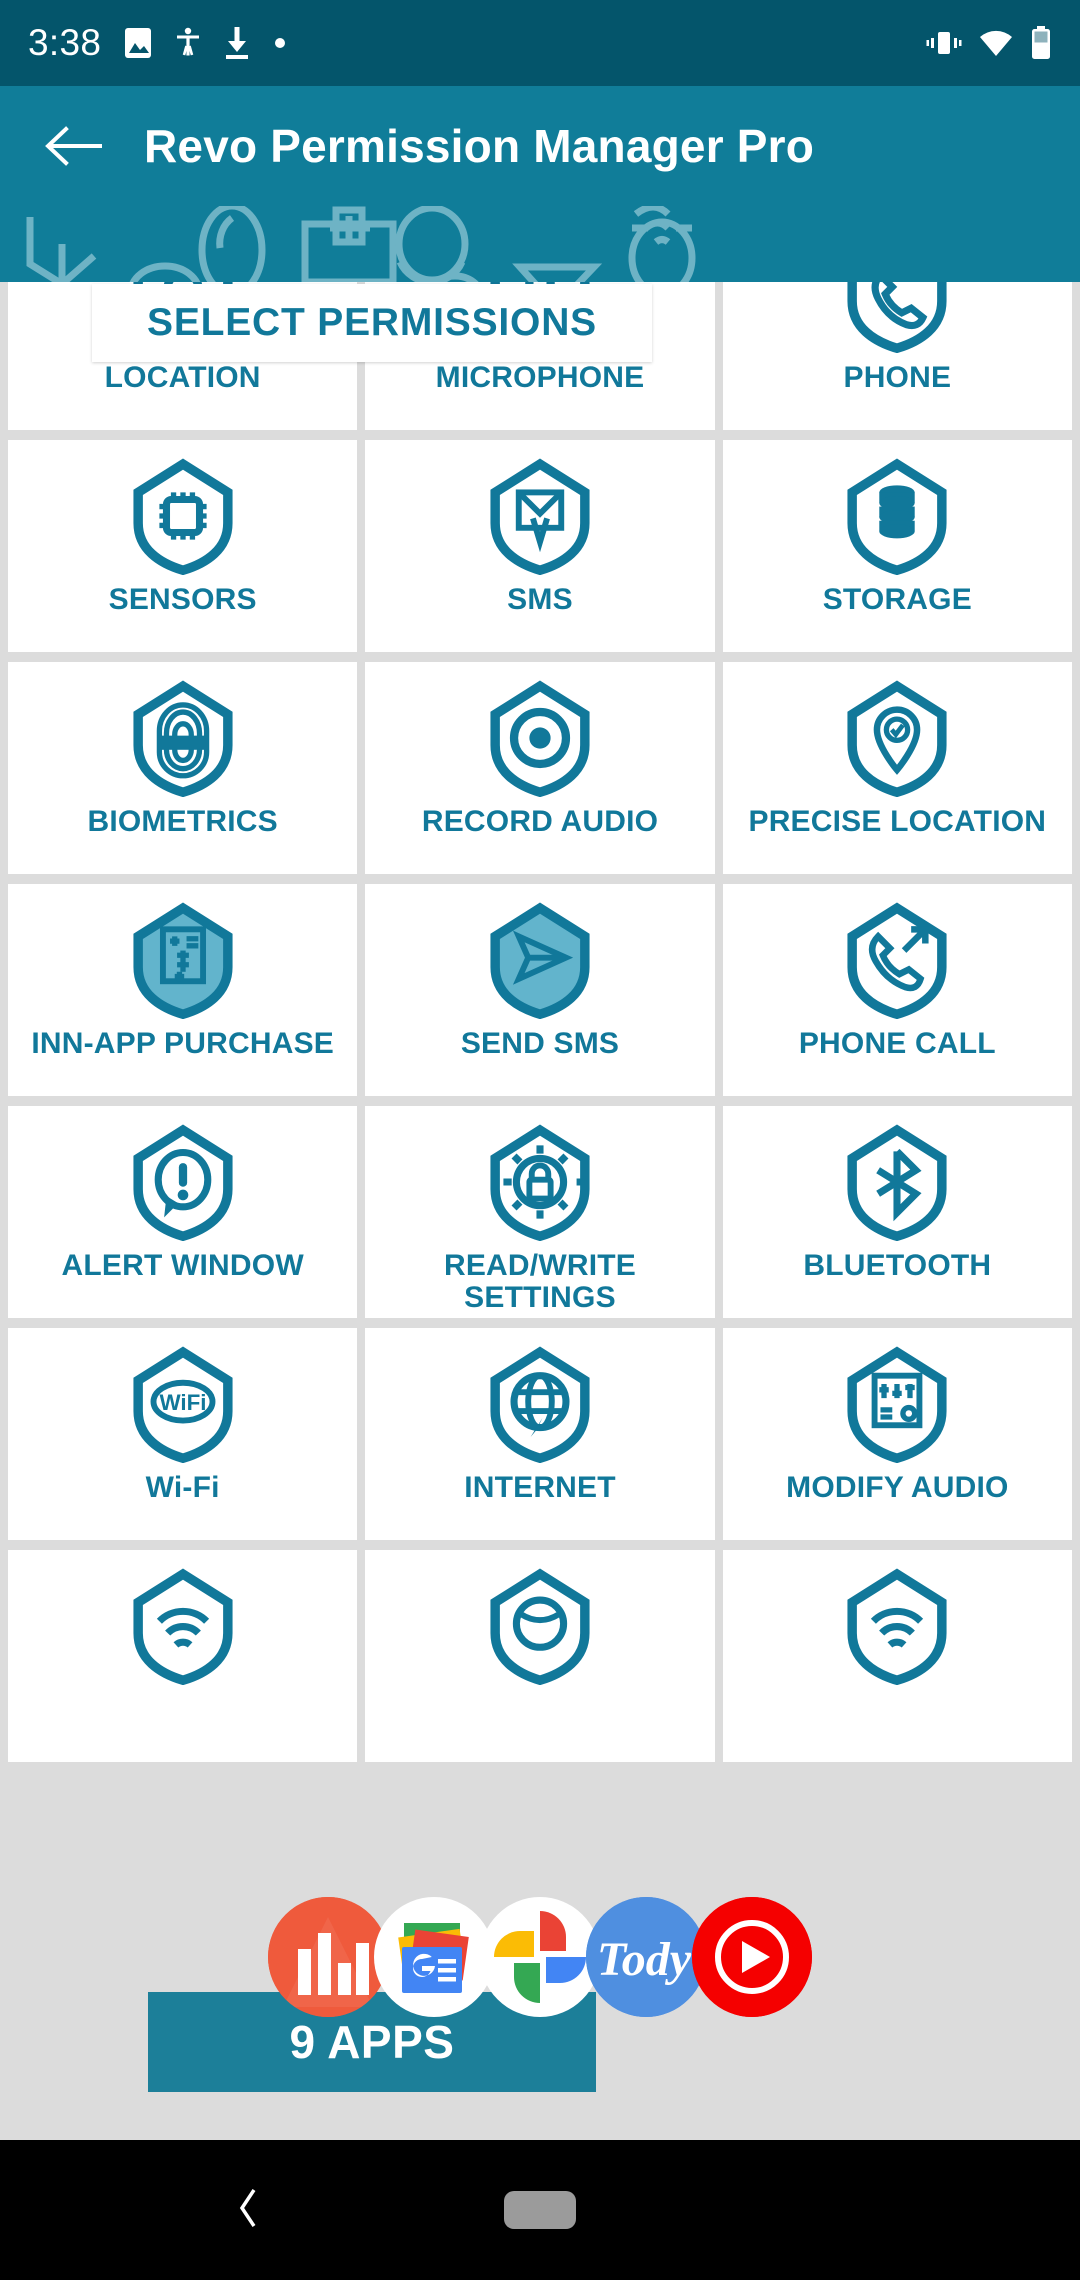  I want to click on header-decoration-band, so click(540, 244).